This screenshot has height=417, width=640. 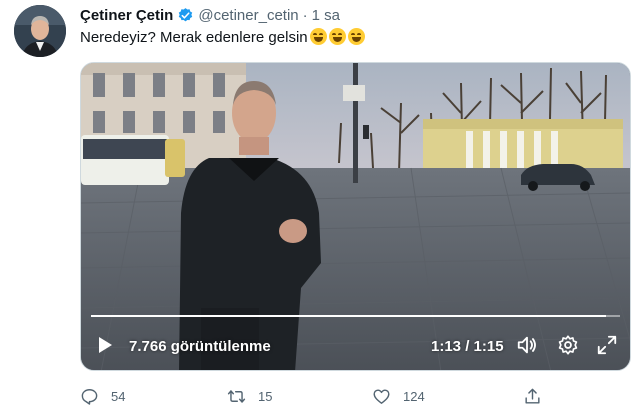 What do you see at coordinates (355, 345) in the screenshot?
I see `video-controls: 7.766 görüntülenme 1:13 / 1:15` at bounding box center [355, 345].